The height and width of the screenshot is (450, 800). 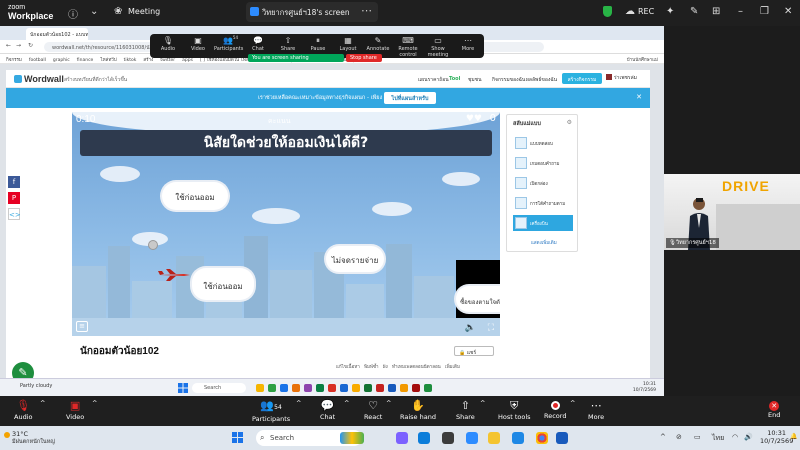 I want to click on bookmark-item: ไหล่ทวีป, so click(x=108, y=60).